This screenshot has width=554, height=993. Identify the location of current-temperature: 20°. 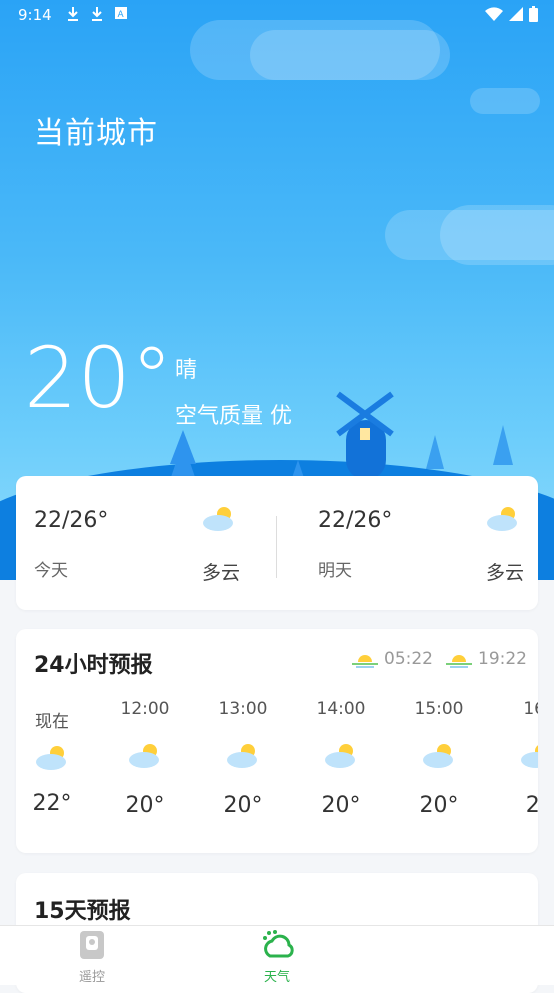
(98, 378).